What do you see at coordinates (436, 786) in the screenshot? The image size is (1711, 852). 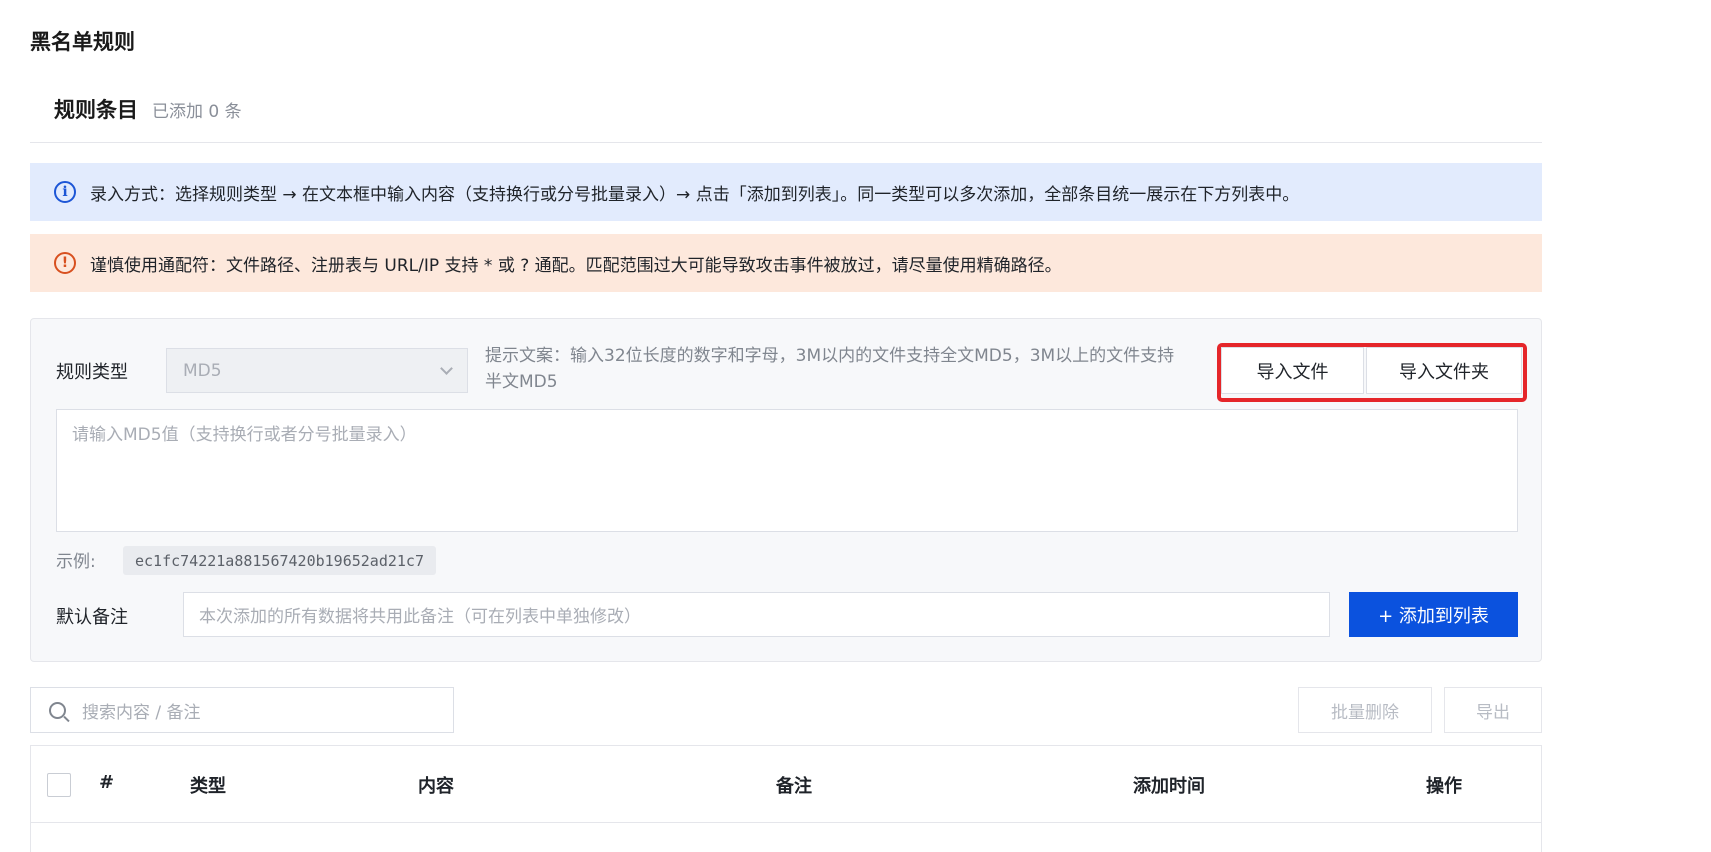 I see `column-header-content: 内容` at bounding box center [436, 786].